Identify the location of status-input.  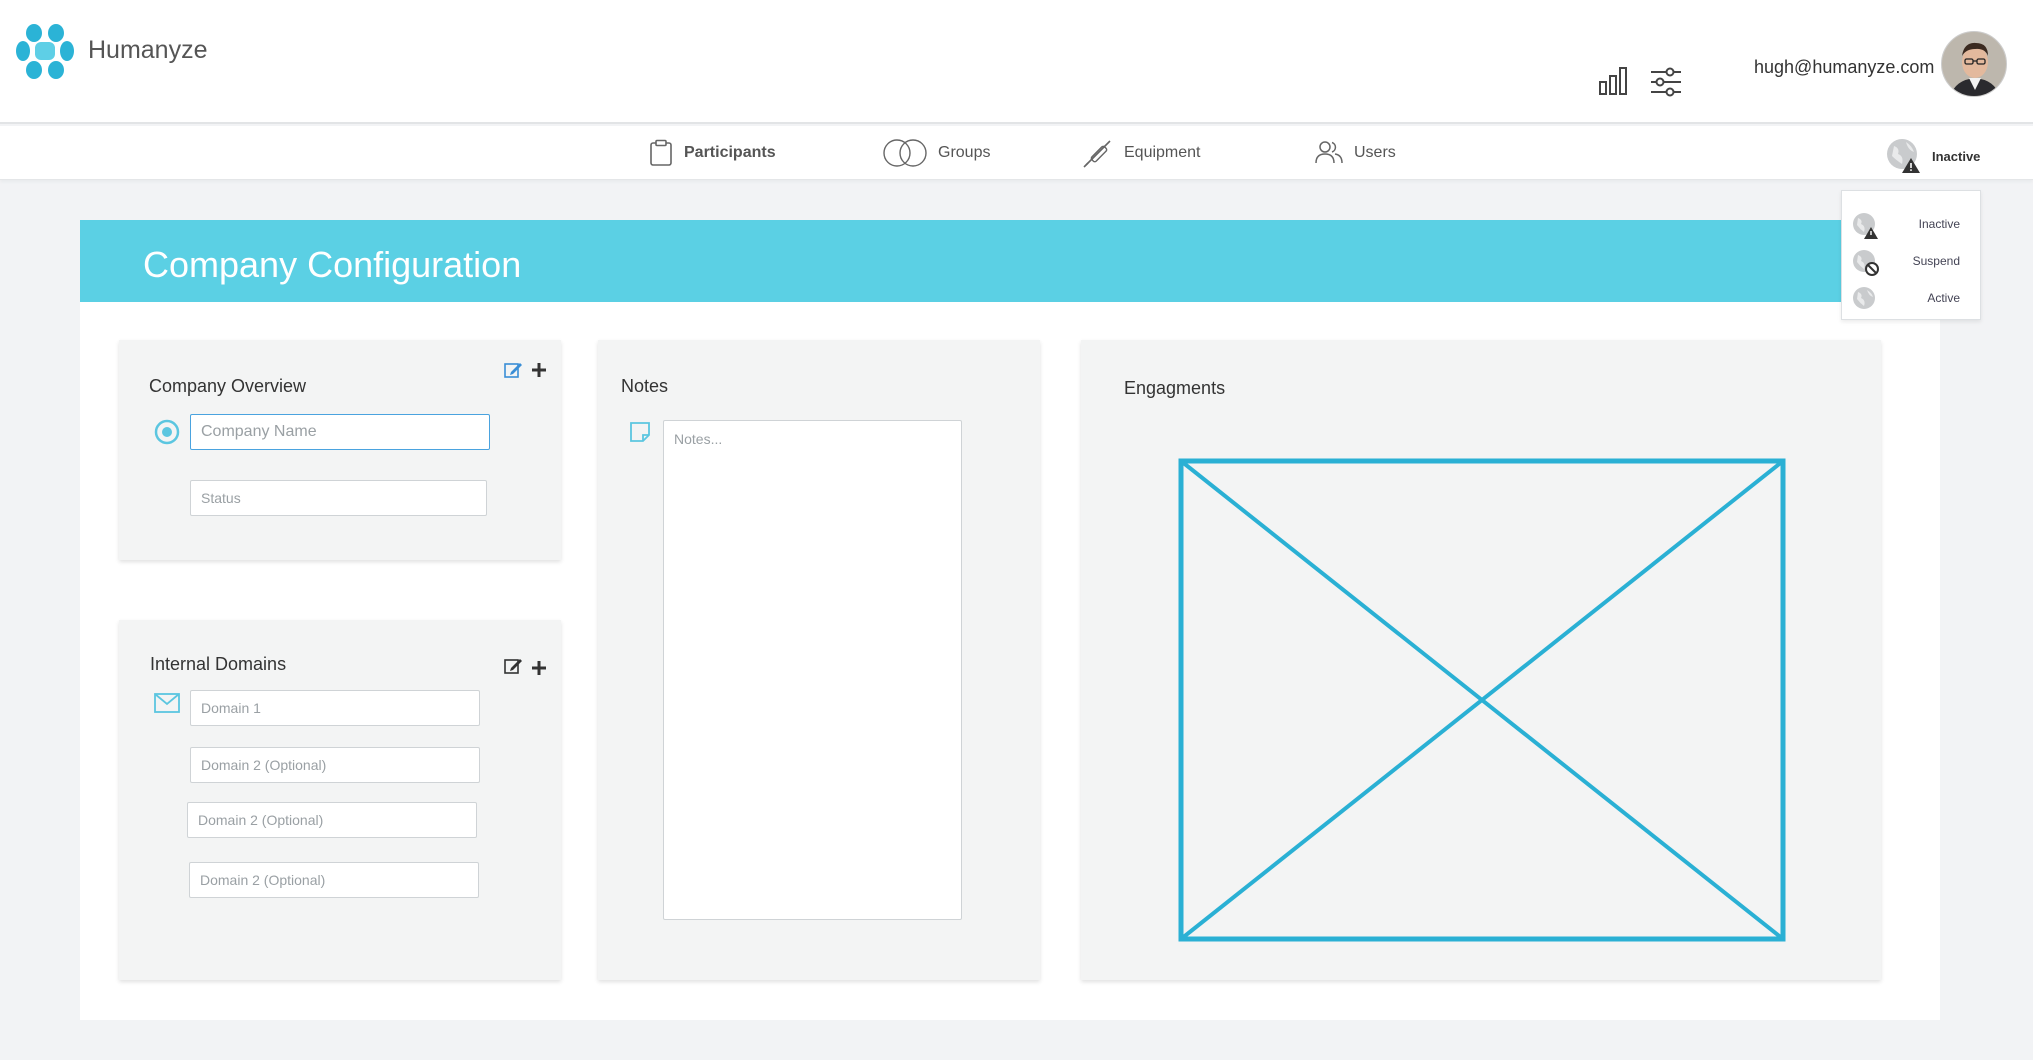
(338, 498).